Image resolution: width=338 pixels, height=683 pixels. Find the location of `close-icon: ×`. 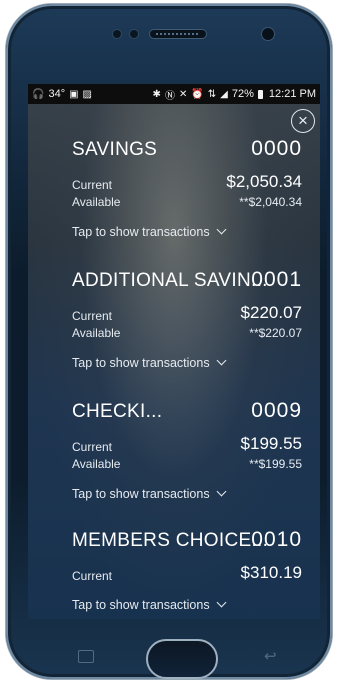

close-icon: × is located at coordinates (303, 120).